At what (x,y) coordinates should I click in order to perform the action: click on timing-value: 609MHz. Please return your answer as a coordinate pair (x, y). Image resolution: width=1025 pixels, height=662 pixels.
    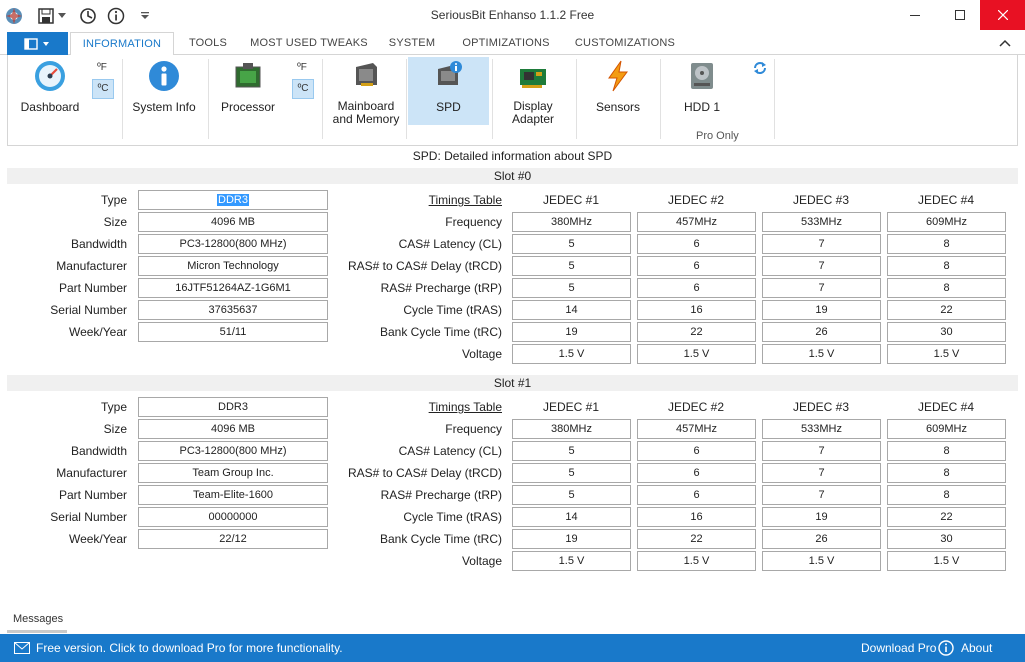
    Looking at the image, I should click on (946, 429).